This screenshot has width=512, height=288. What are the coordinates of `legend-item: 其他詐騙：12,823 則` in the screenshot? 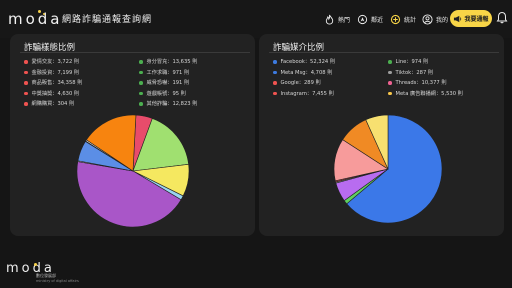 It's located at (194, 104).